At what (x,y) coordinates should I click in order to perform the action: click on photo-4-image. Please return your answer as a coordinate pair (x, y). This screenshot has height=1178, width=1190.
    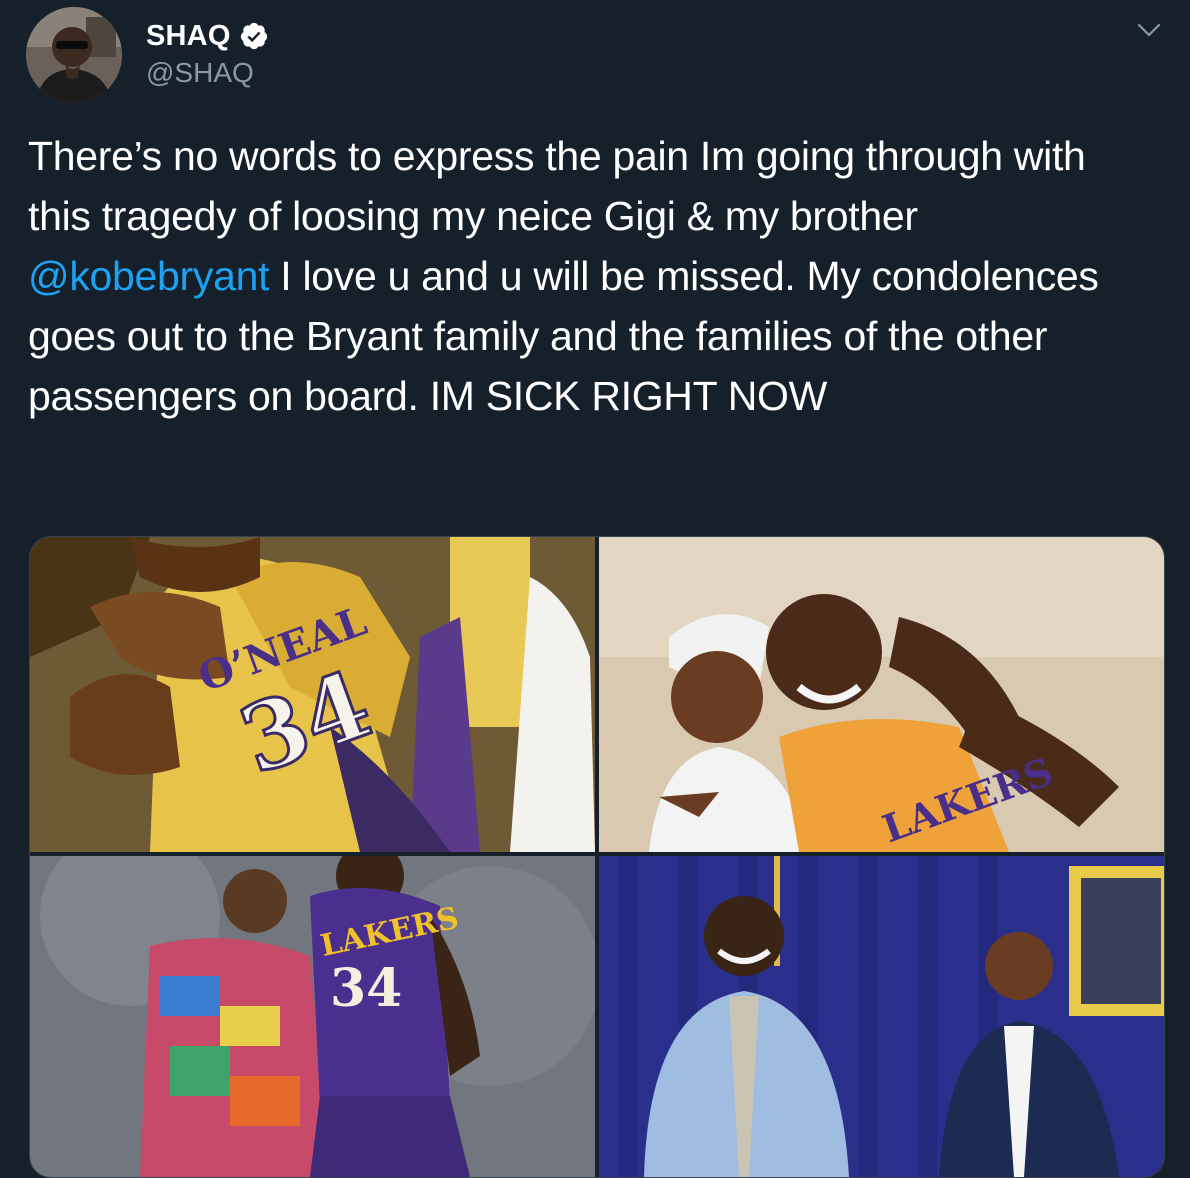
    Looking at the image, I should click on (881, 1016).